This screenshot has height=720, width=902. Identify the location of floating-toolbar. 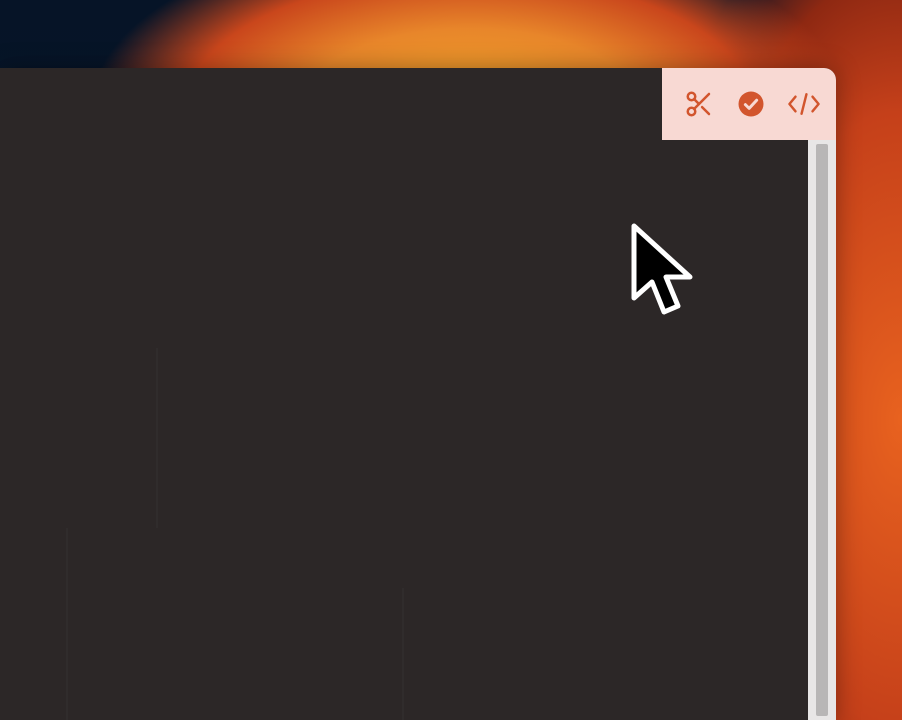
(749, 104).